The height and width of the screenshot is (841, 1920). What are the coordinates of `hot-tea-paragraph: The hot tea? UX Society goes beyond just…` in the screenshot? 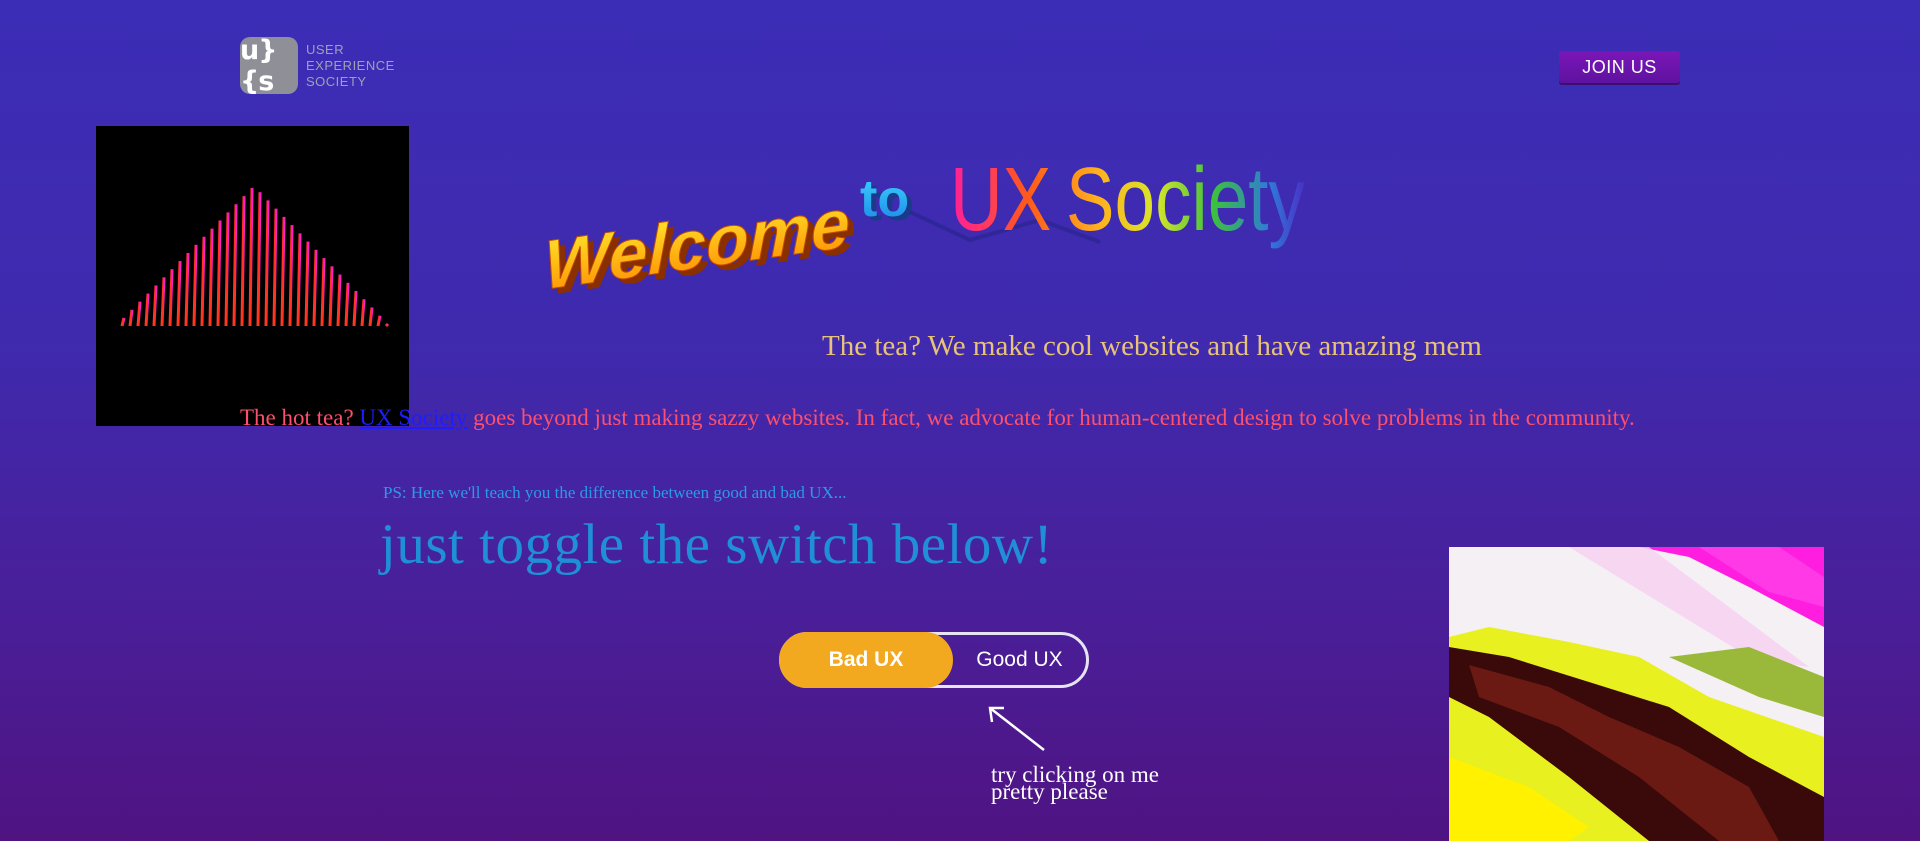 It's located at (960, 418).